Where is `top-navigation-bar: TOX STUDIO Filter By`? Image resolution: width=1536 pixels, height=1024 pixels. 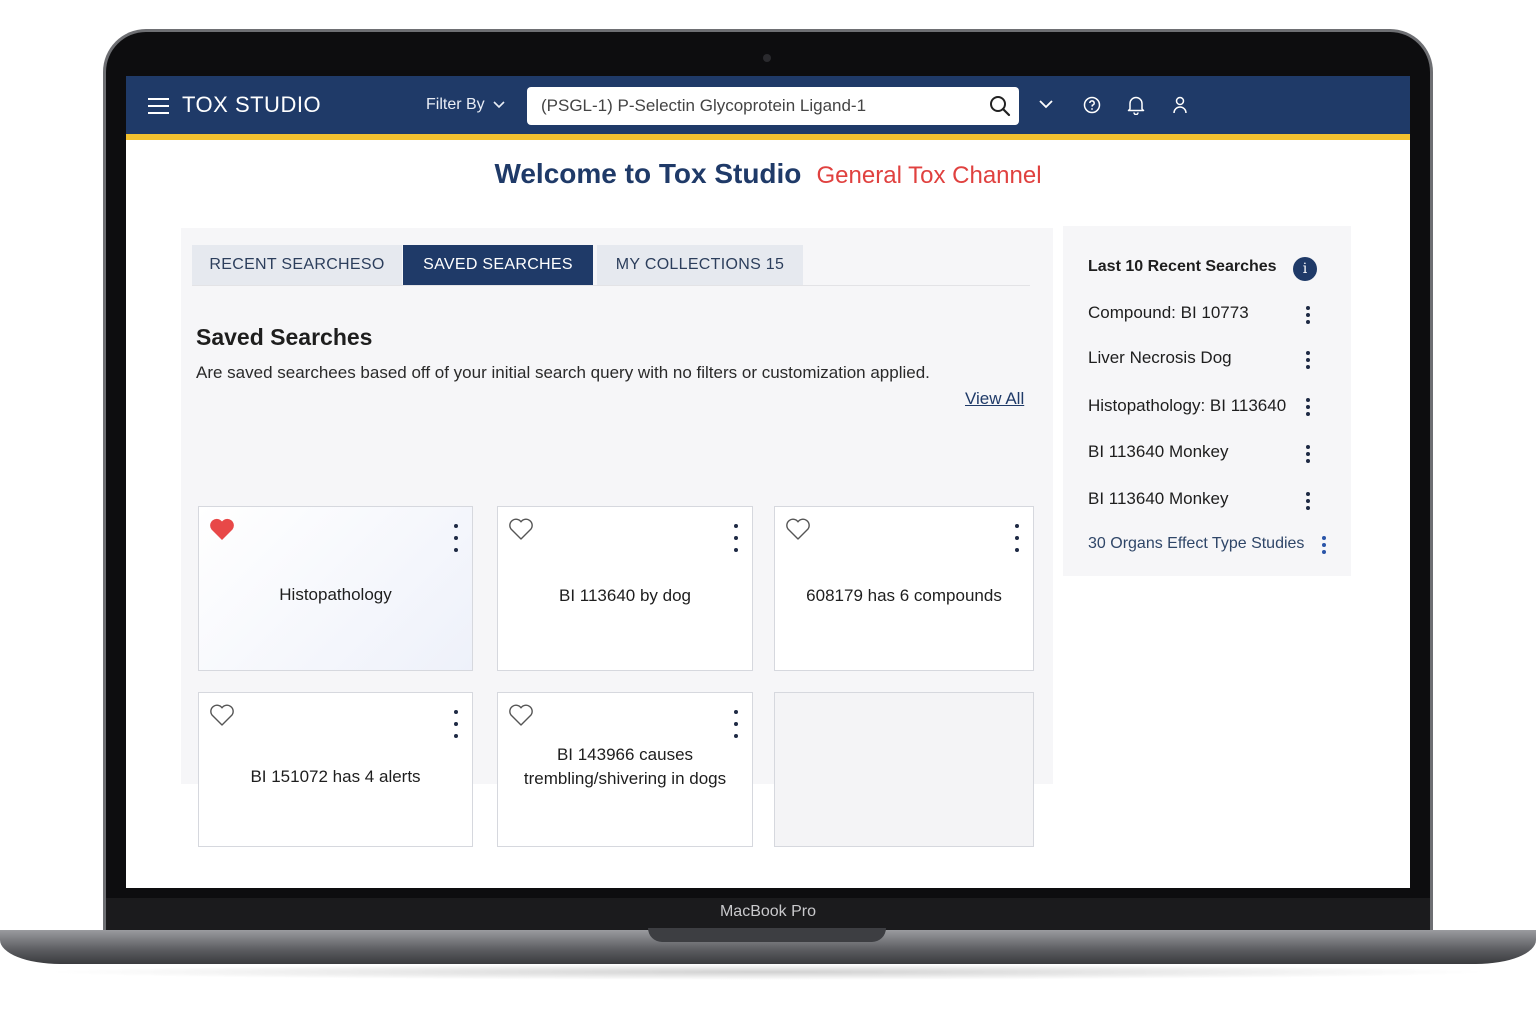
top-navigation-bar: TOX STUDIO Filter By is located at coordinates (768, 105).